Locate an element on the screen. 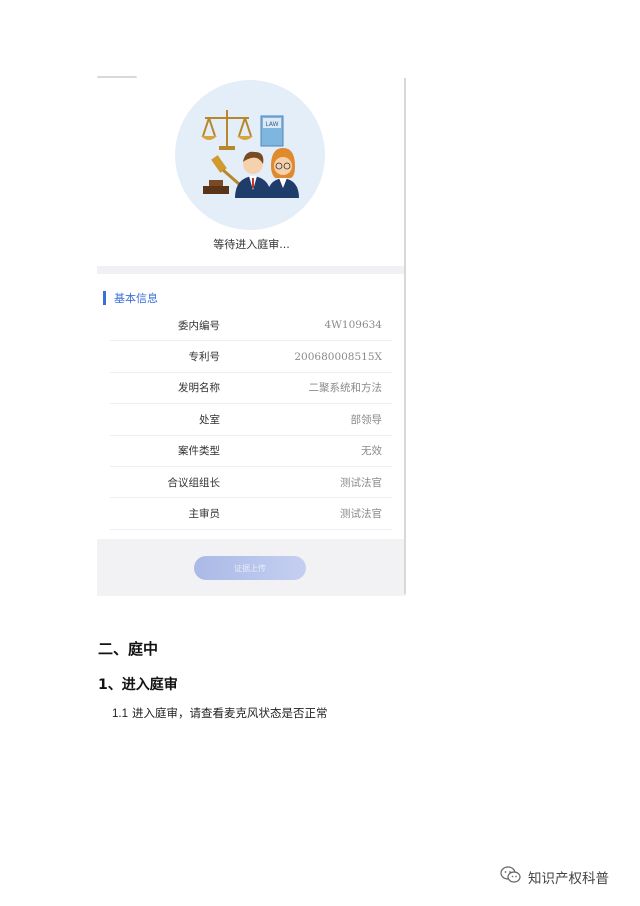 Image resolution: width=640 pixels, height=906 pixels. wechat-icon is located at coordinates (511, 877).